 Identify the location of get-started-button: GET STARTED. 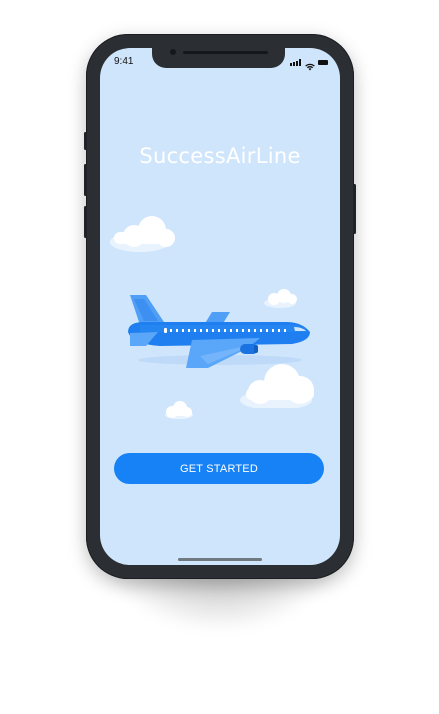
(219, 468).